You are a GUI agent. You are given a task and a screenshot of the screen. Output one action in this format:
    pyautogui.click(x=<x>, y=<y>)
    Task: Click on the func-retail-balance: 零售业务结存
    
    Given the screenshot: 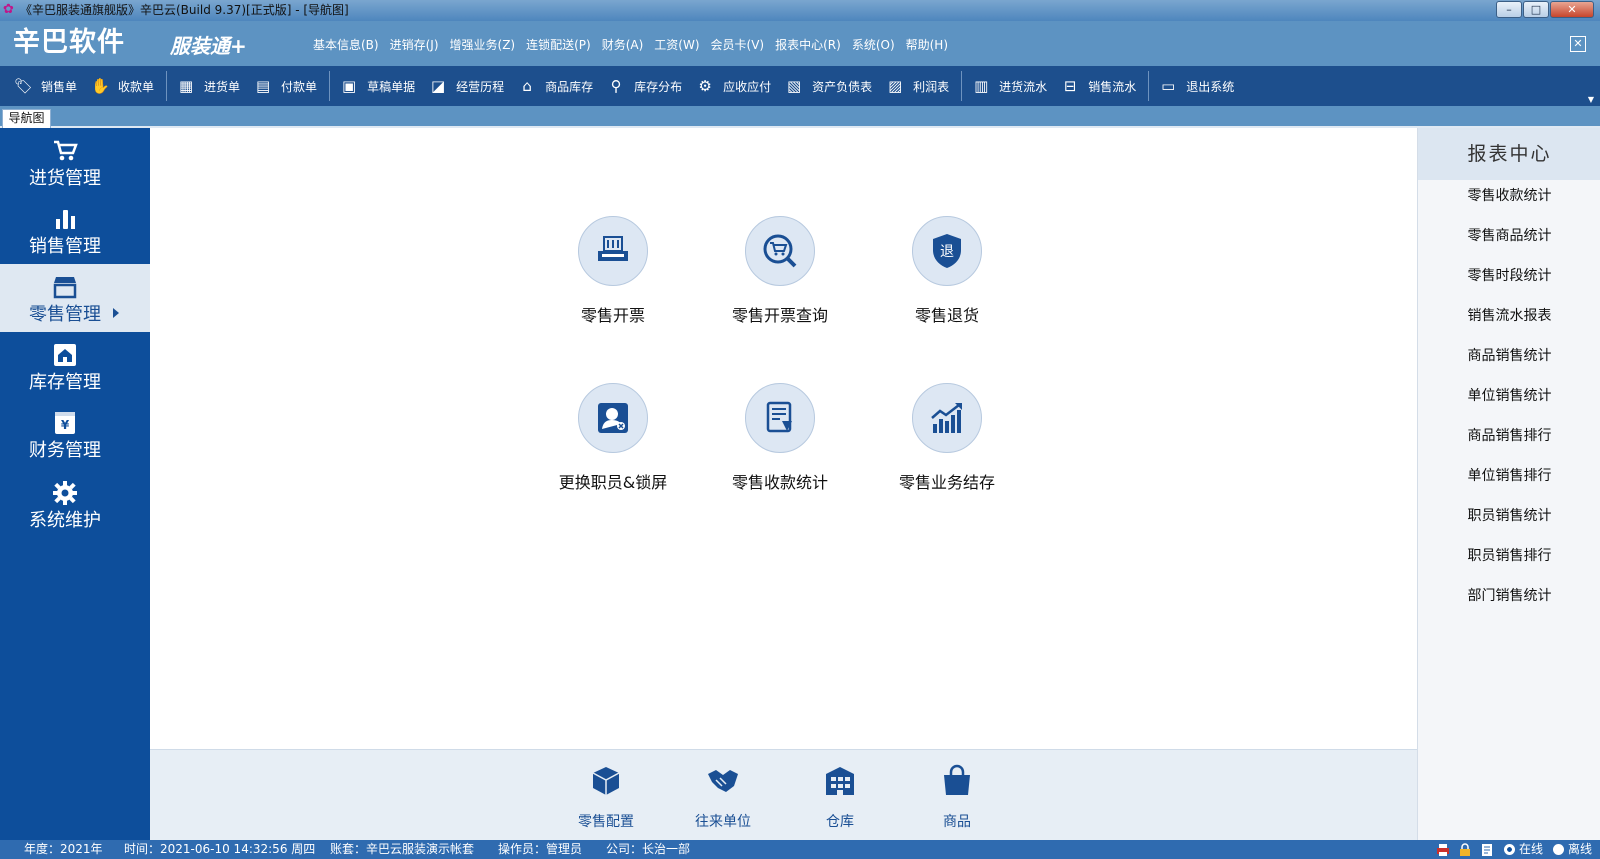 What is the action you would take?
    pyautogui.click(x=947, y=438)
    